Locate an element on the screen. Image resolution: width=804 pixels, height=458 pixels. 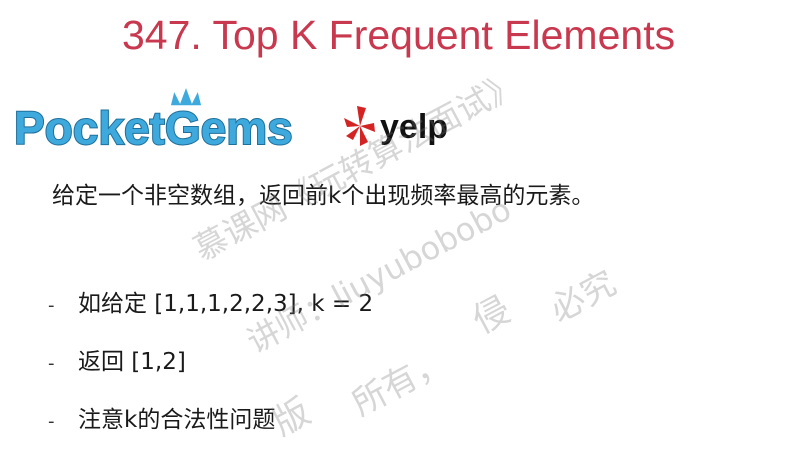
bullet-item: - 如给定 [1,1,1,2,2,3], k = 2 is located at coordinates (210, 313).